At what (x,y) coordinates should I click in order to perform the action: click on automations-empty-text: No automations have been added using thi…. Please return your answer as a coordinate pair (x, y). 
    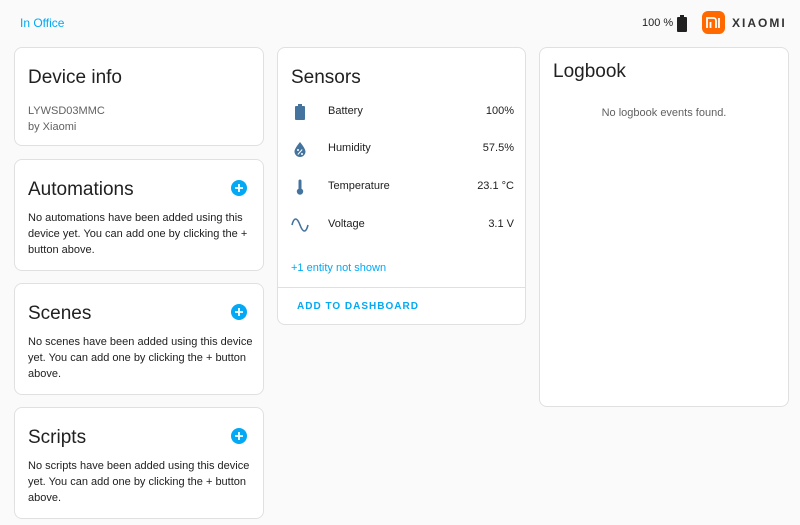
    Looking at the image, I should click on (138, 234).